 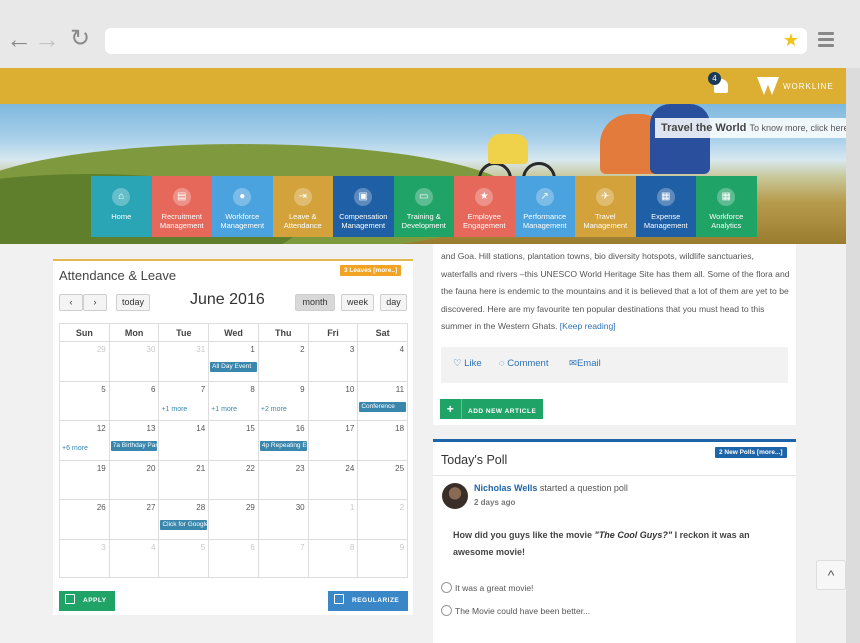 I want to click on scroll-to-top-button: ^, so click(x=831, y=575).